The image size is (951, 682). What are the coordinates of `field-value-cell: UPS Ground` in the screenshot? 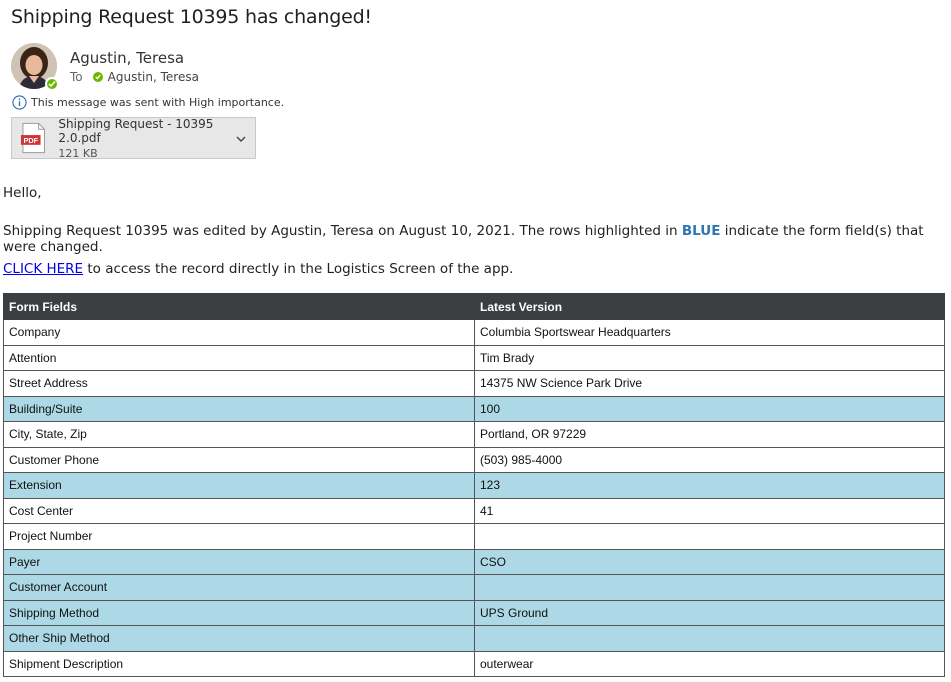 It's located at (709, 612).